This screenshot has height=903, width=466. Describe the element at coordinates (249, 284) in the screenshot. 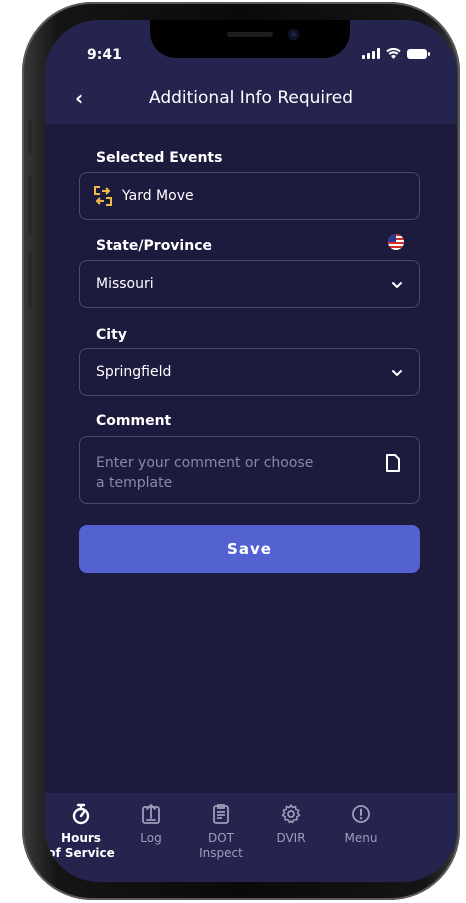

I see `state-select: Missouri` at that location.